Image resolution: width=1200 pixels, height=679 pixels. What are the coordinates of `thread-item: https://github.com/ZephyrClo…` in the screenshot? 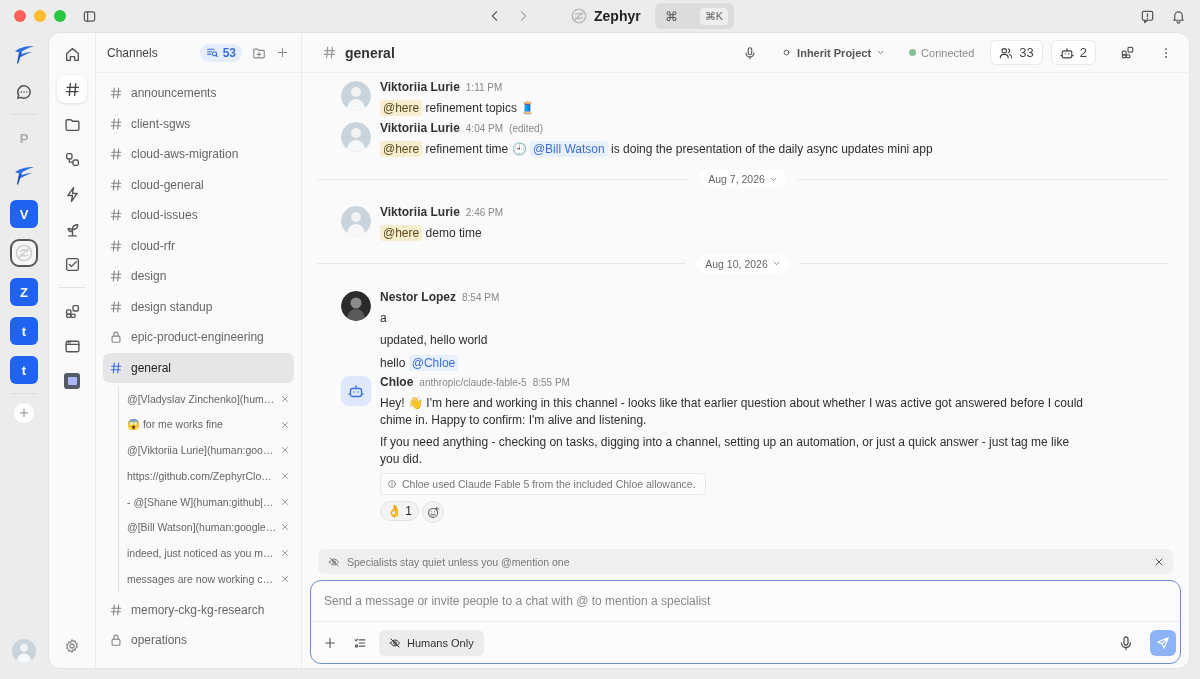 It's located at (203, 475).